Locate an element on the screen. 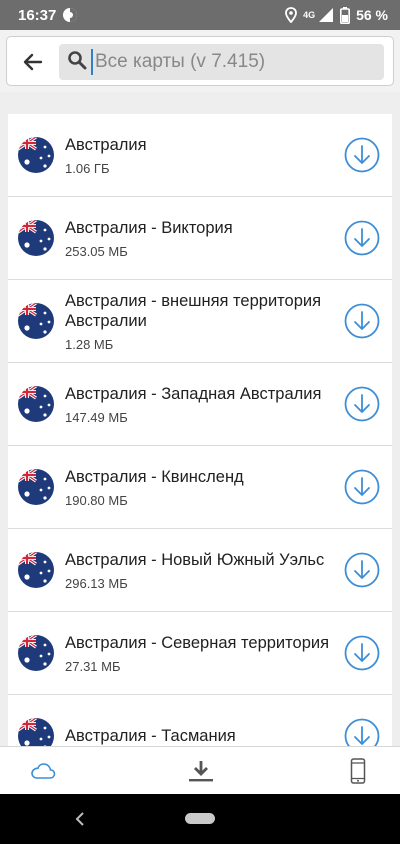 Image resolution: width=400 pixels, height=844 pixels. system-navigation-bar is located at coordinates (200, 819).